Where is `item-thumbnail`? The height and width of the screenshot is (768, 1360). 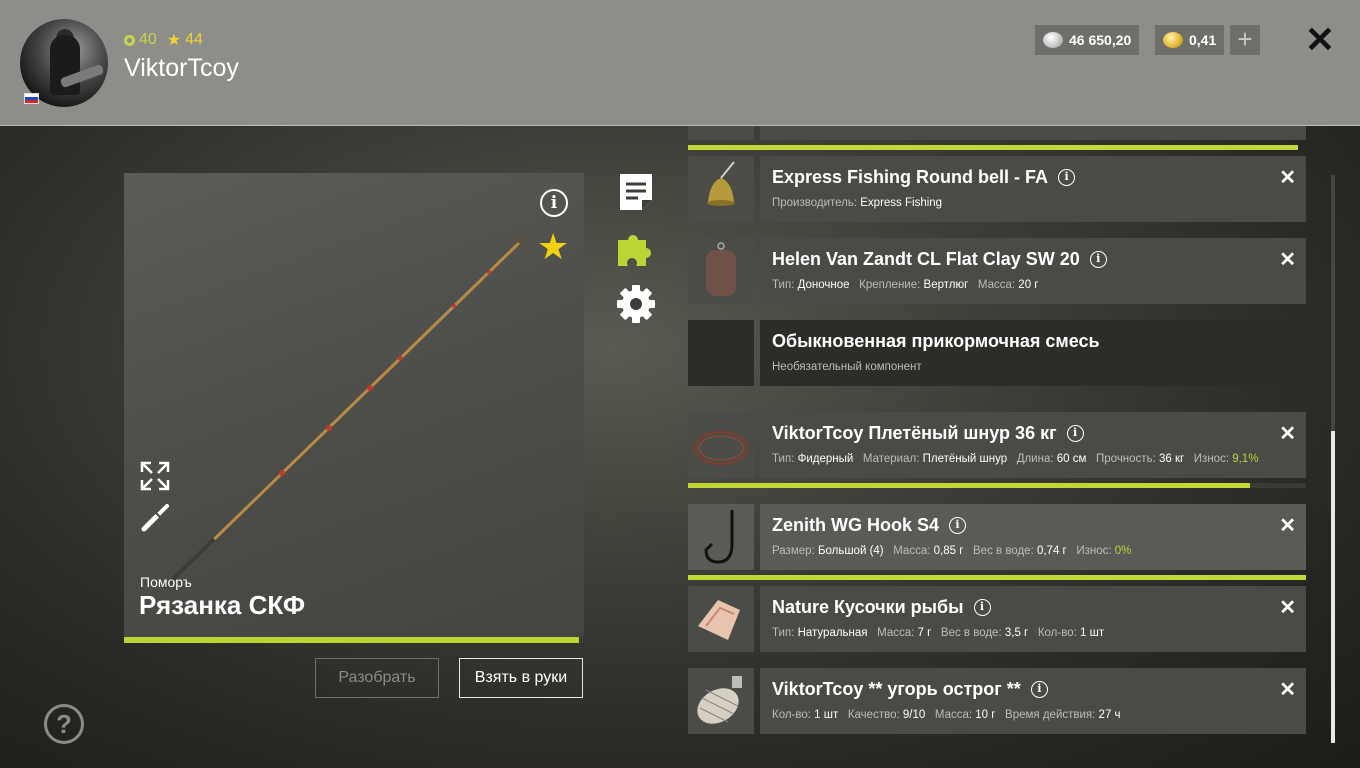
item-thumbnail is located at coordinates (721, 133).